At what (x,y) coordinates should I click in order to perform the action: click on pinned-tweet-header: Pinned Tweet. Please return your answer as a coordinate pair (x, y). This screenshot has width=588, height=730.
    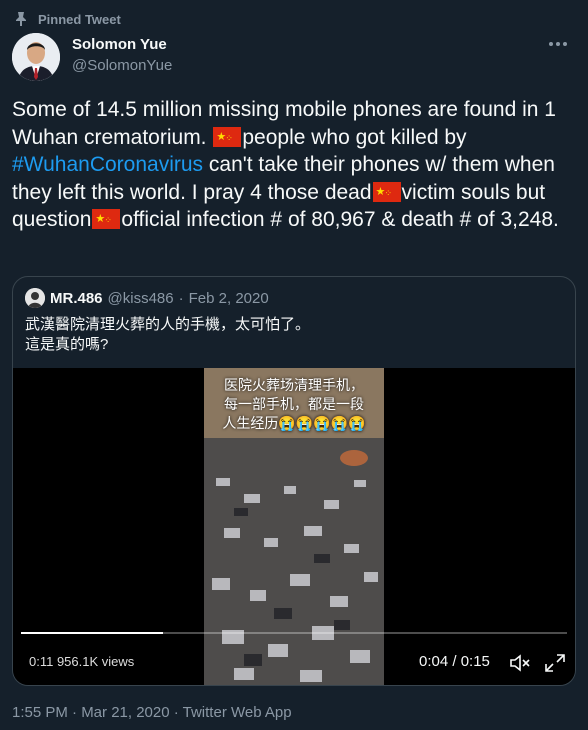
    Looking at the image, I should click on (67, 19).